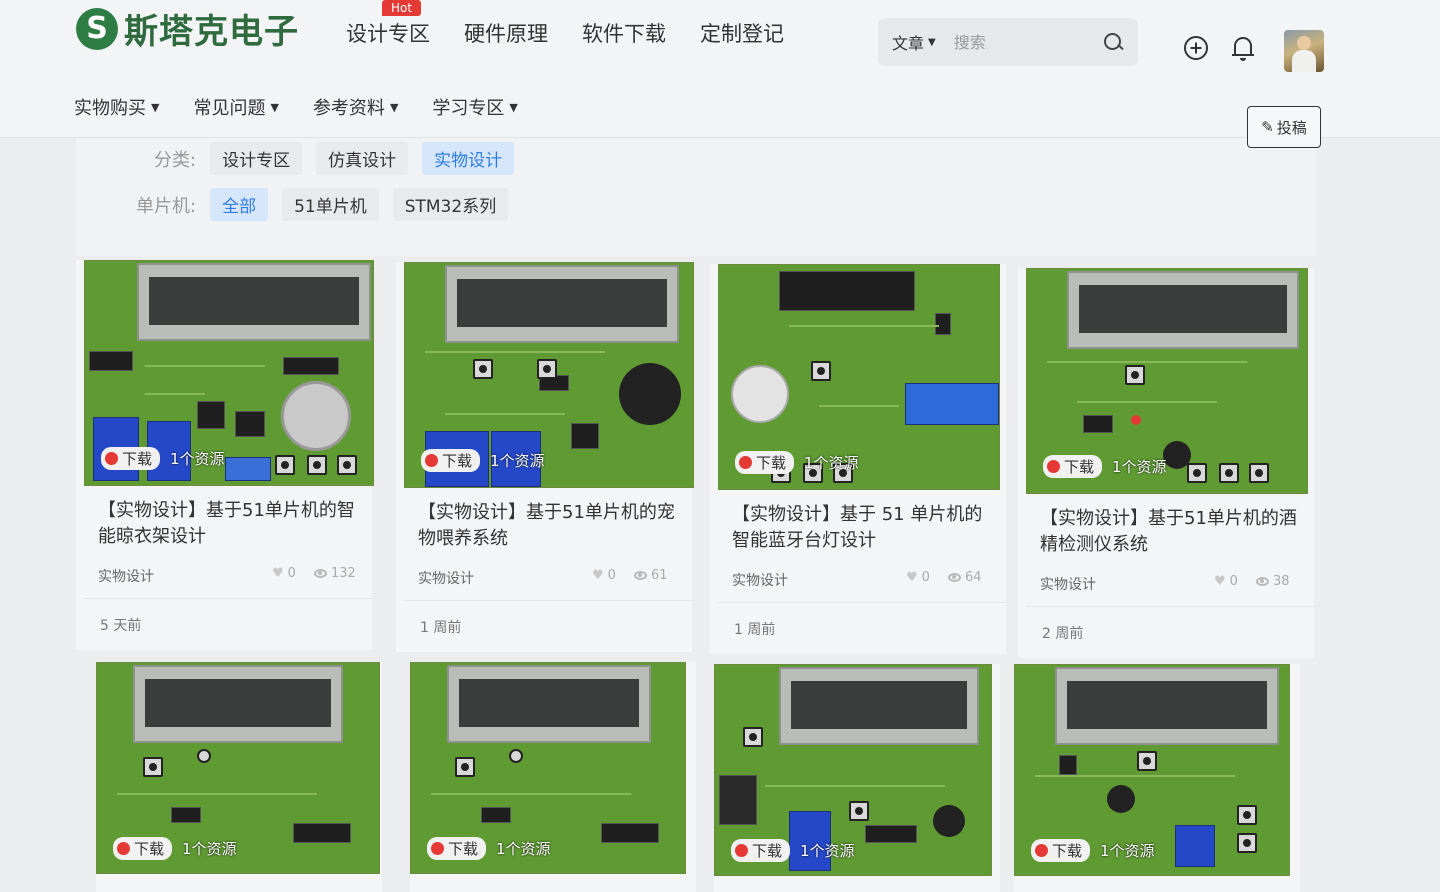 The height and width of the screenshot is (892, 1440). What do you see at coordinates (1281, 581) in the screenshot?
I see `views-count: 38` at bounding box center [1281, 581].